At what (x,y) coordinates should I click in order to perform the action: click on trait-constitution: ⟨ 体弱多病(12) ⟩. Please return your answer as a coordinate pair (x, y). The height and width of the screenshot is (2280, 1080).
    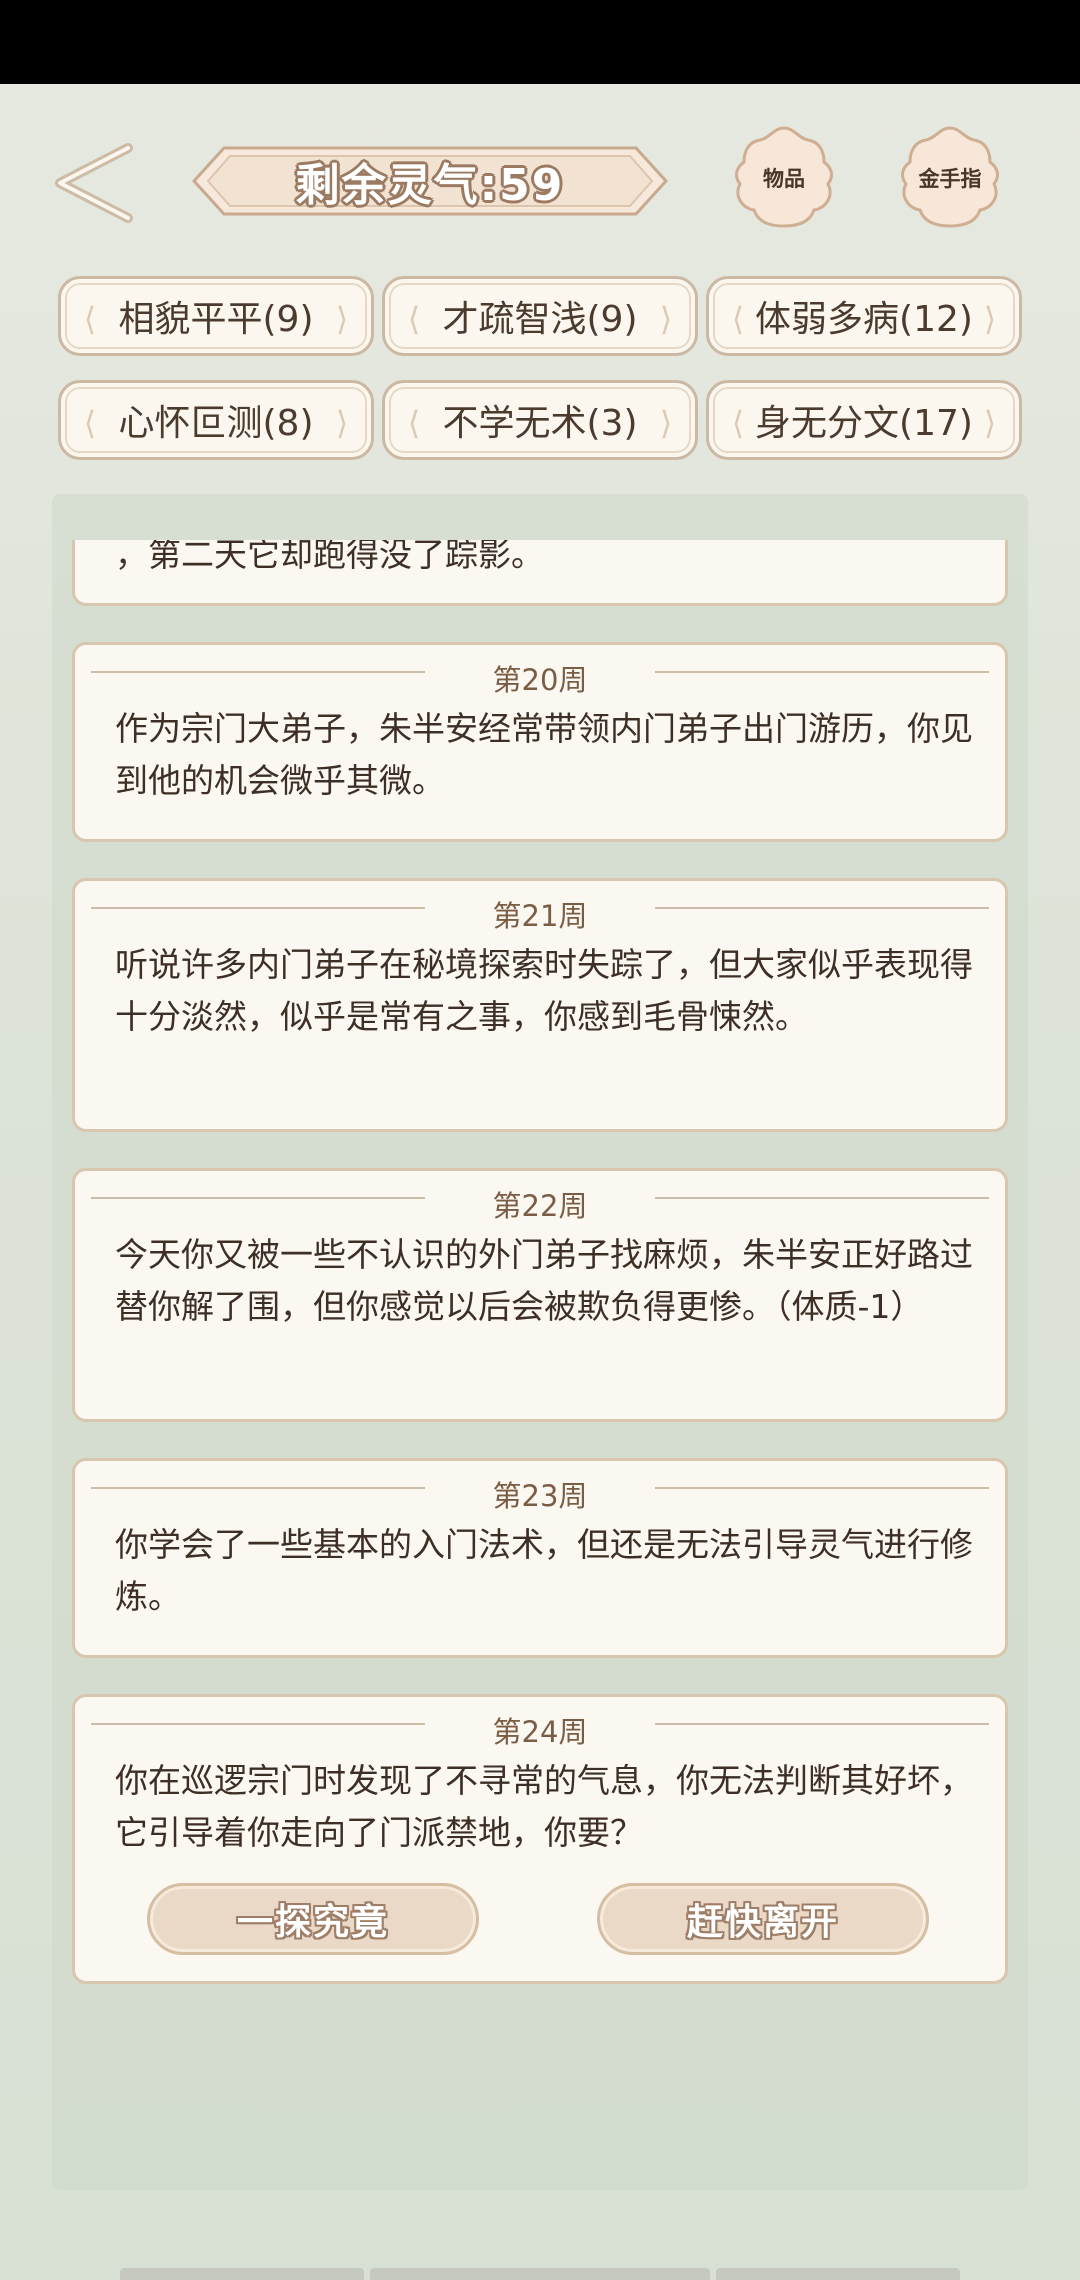
    Looking at the image, I should click on (864, 316).